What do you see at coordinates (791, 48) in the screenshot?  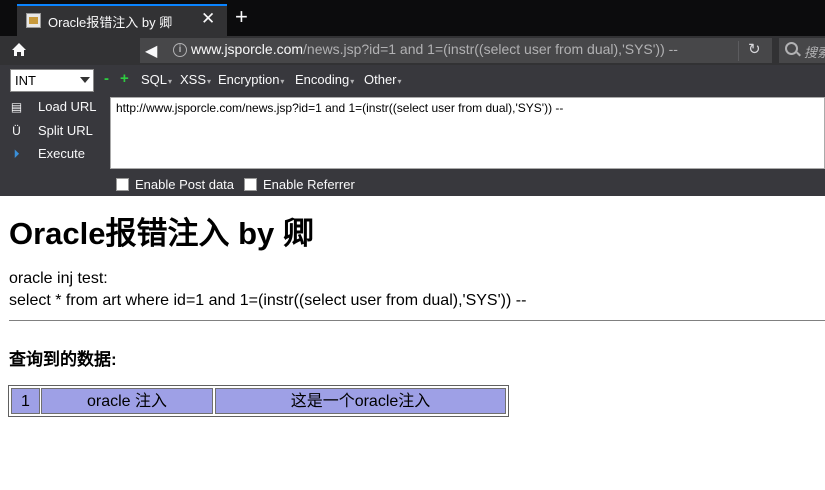 I see `search-icon` at bounding box center [791, 48].